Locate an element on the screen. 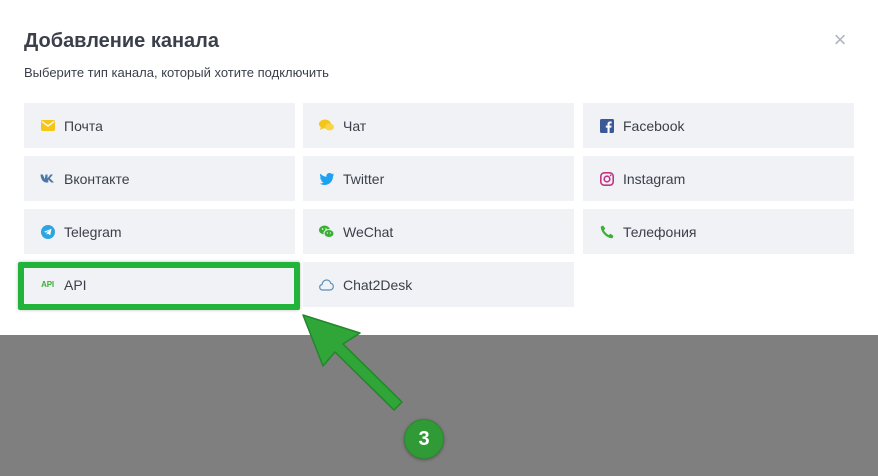  pointer-arrow is located at coordinates (352, 362).